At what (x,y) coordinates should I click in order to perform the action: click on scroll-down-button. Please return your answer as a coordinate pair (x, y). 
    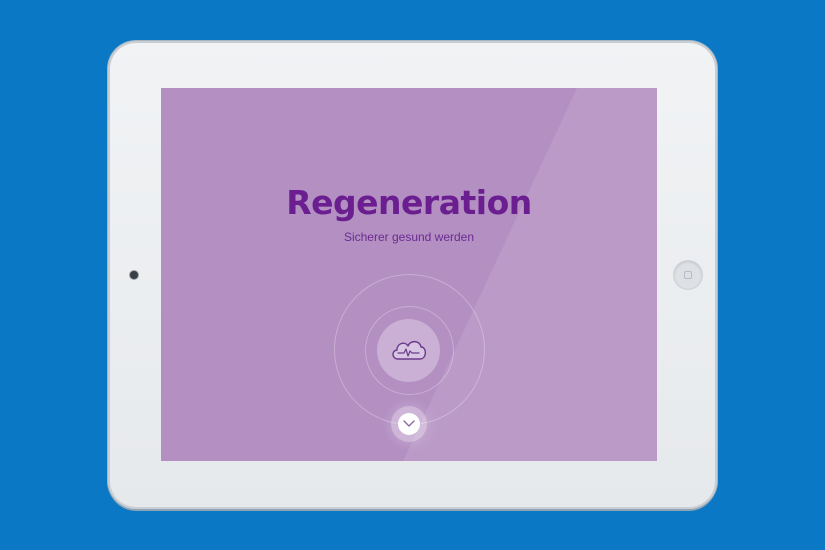
    Looking at the image, I should click on (409, 424).